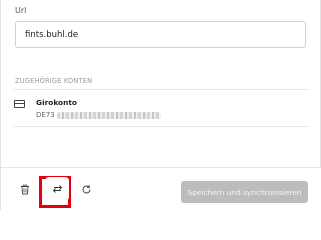  I want to click on trash-icon, so click(25, 189).